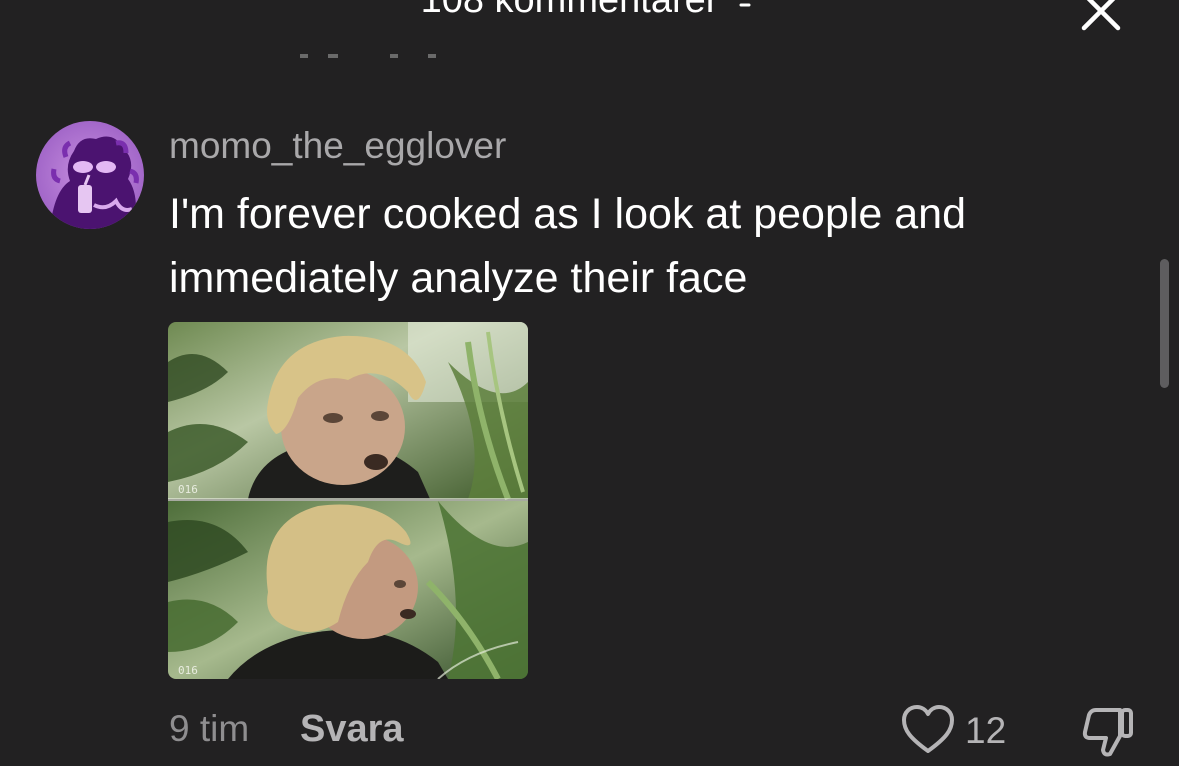 This screenshot has height=766, width=1179. What do you see at coordinates (1101, 18) in the screenshot?
I see `close-x-icon` at bounding box center [1101, 18].